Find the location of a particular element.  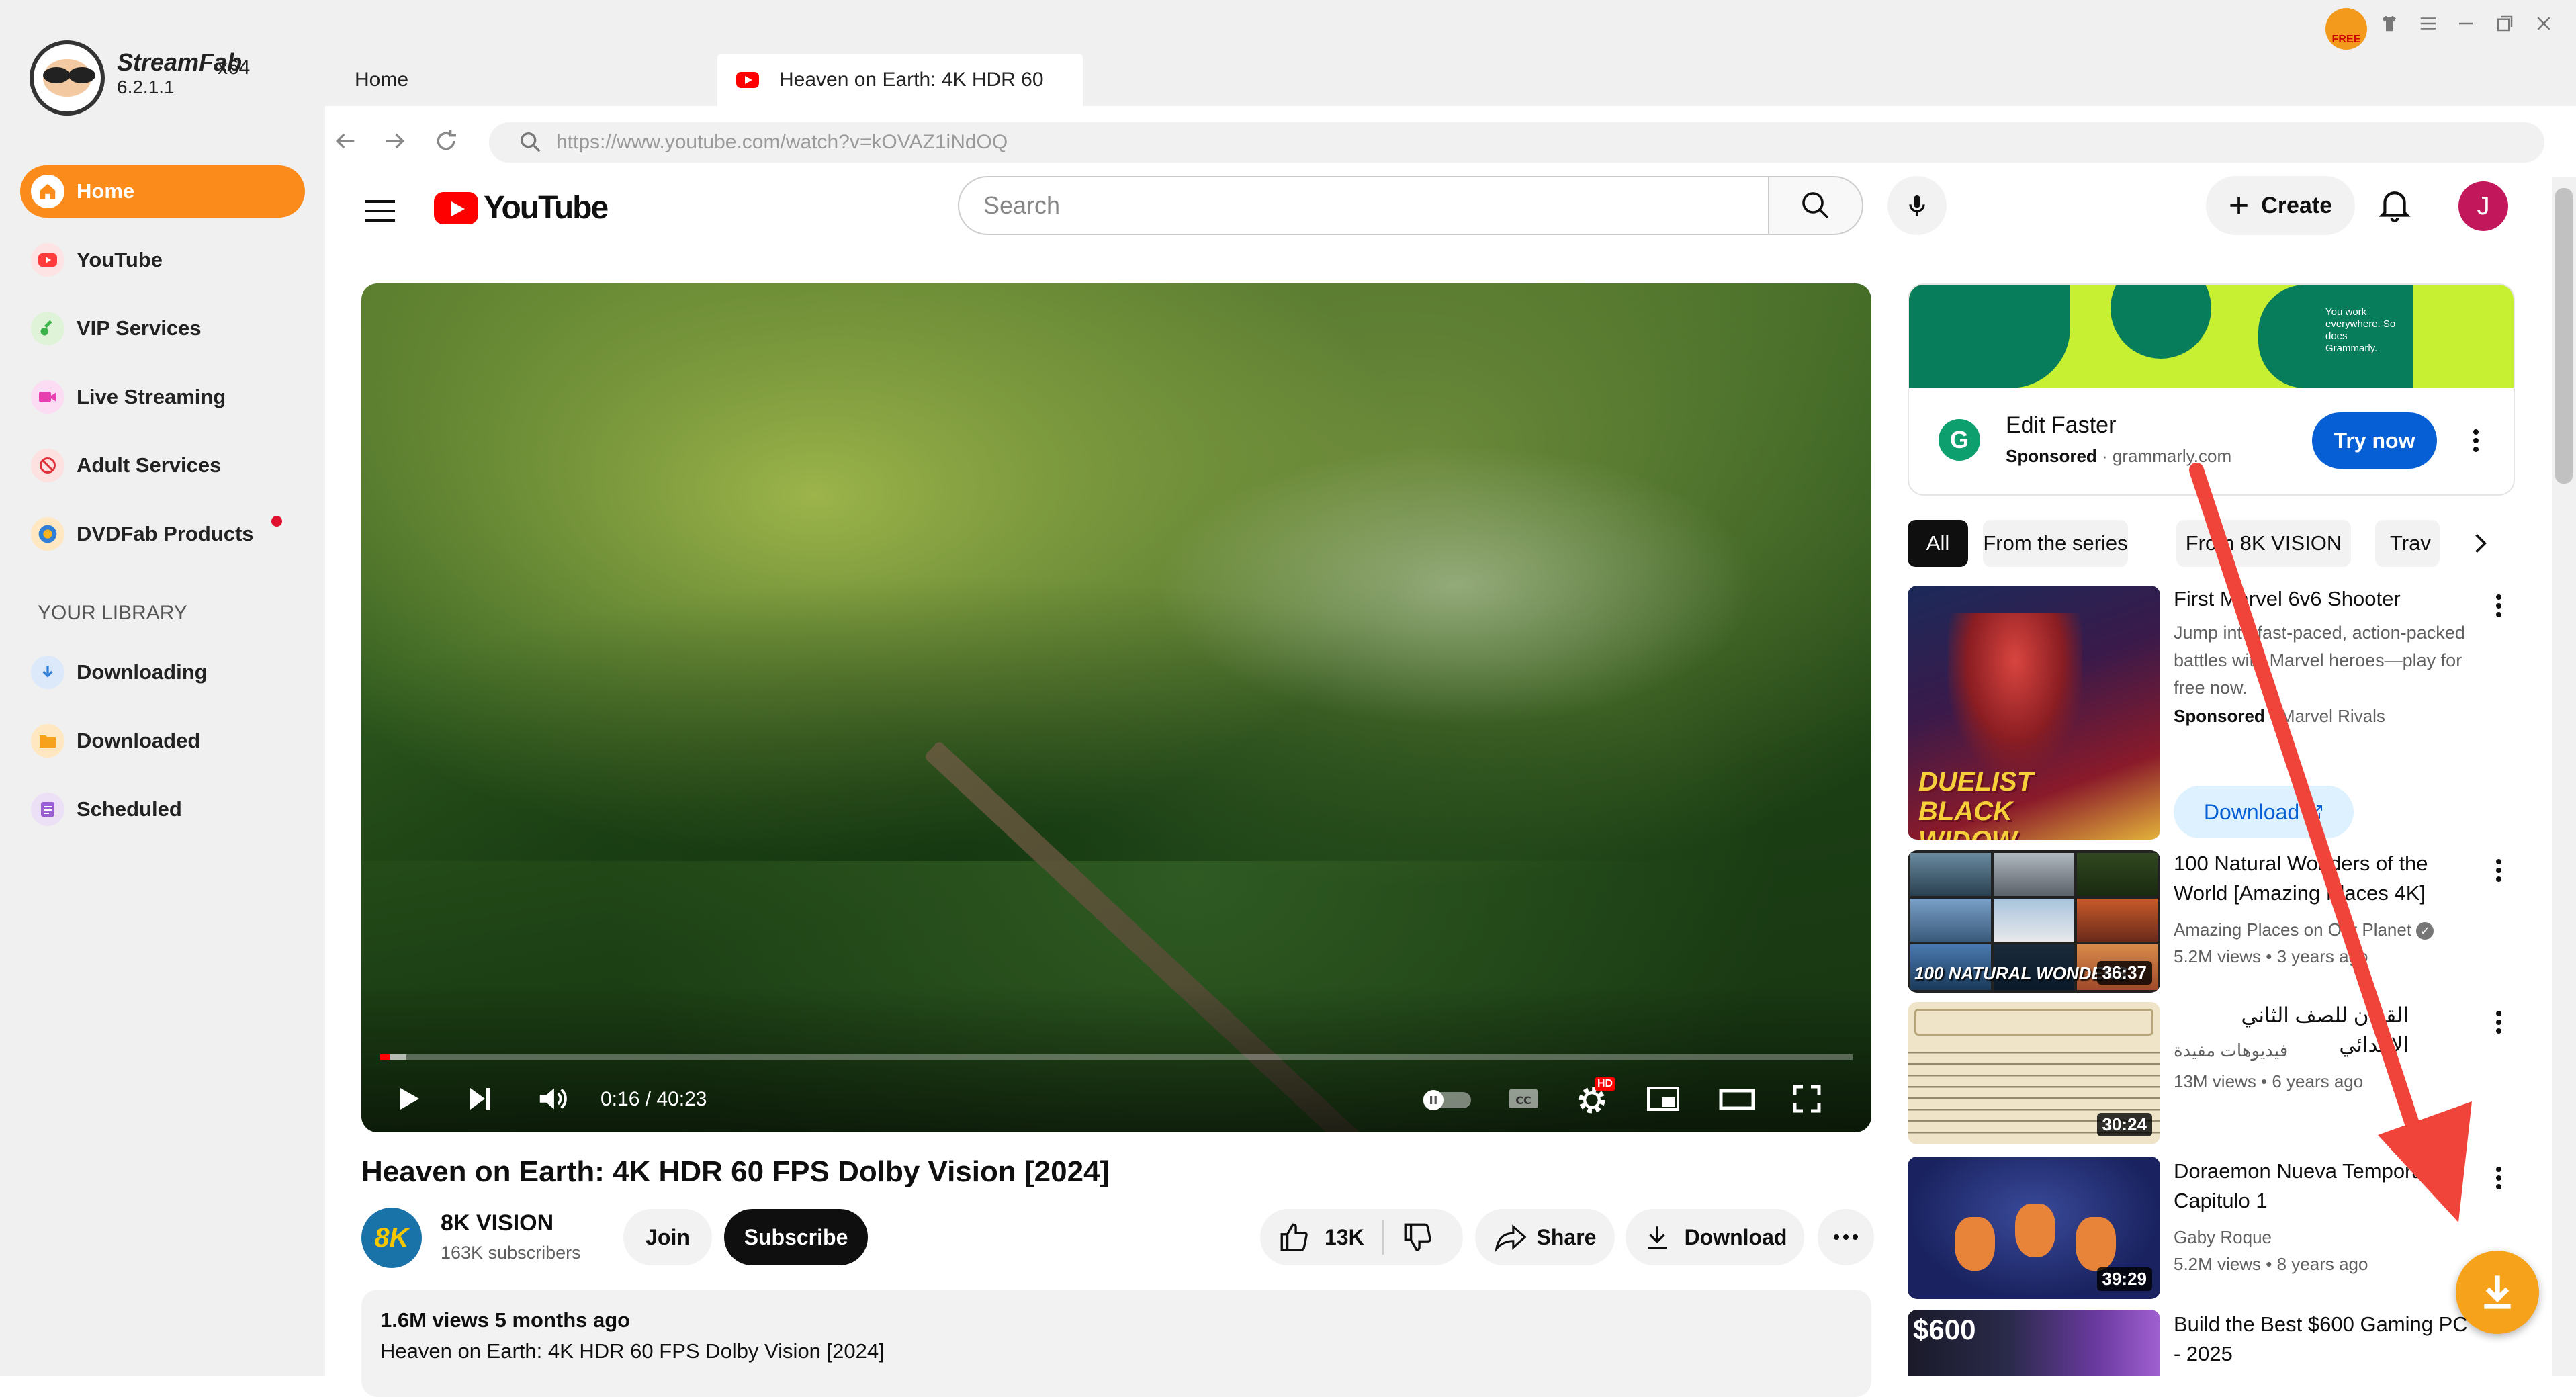

menu-icon is located at coordinates (2428, 26).